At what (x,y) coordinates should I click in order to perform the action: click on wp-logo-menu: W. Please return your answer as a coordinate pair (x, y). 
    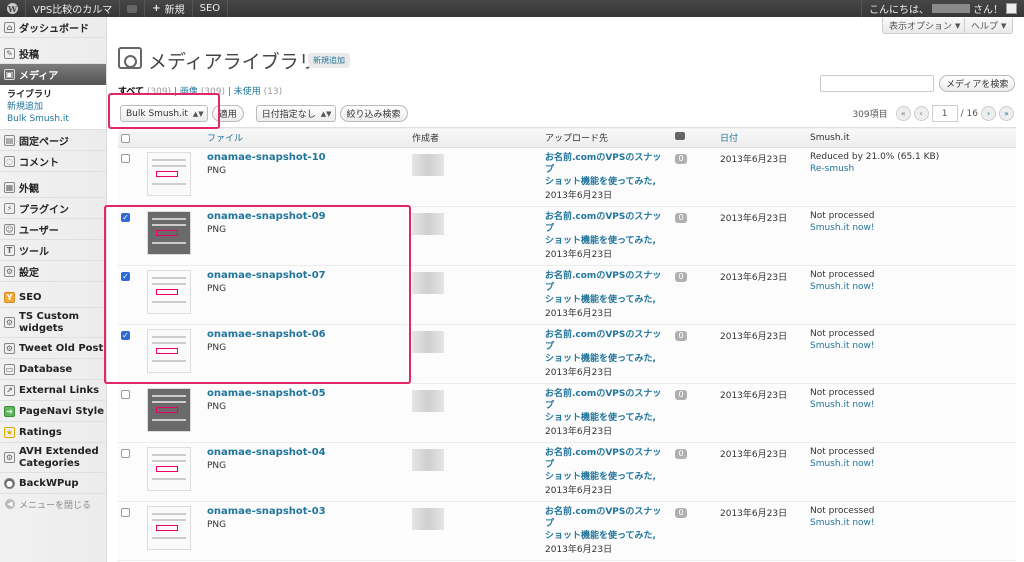
    Looking at the image, I should click on (13, 8).